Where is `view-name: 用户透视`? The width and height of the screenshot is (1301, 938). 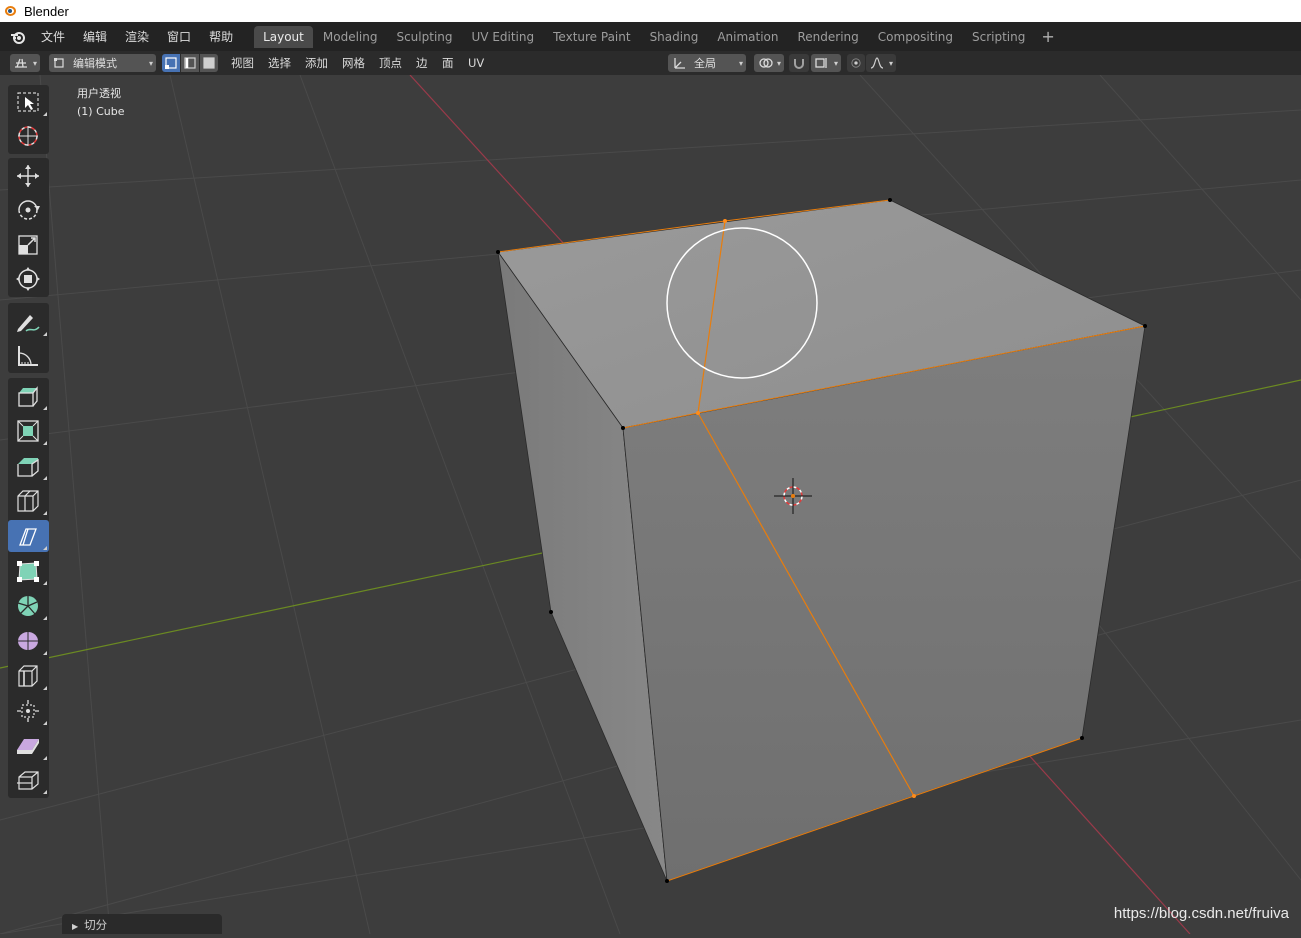 view-name: 用户透视 is located at coordinates (99, 93).